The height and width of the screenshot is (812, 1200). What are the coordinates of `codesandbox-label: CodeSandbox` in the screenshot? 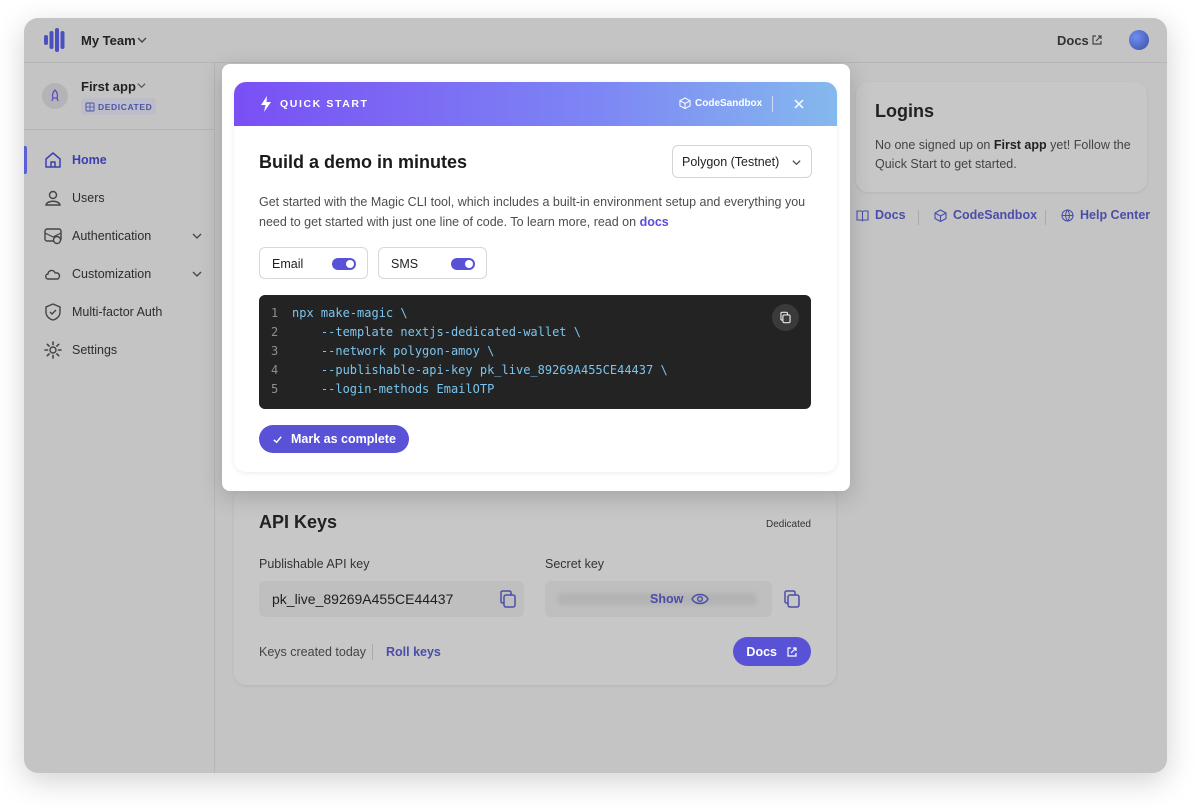 It's located at (995, 215).